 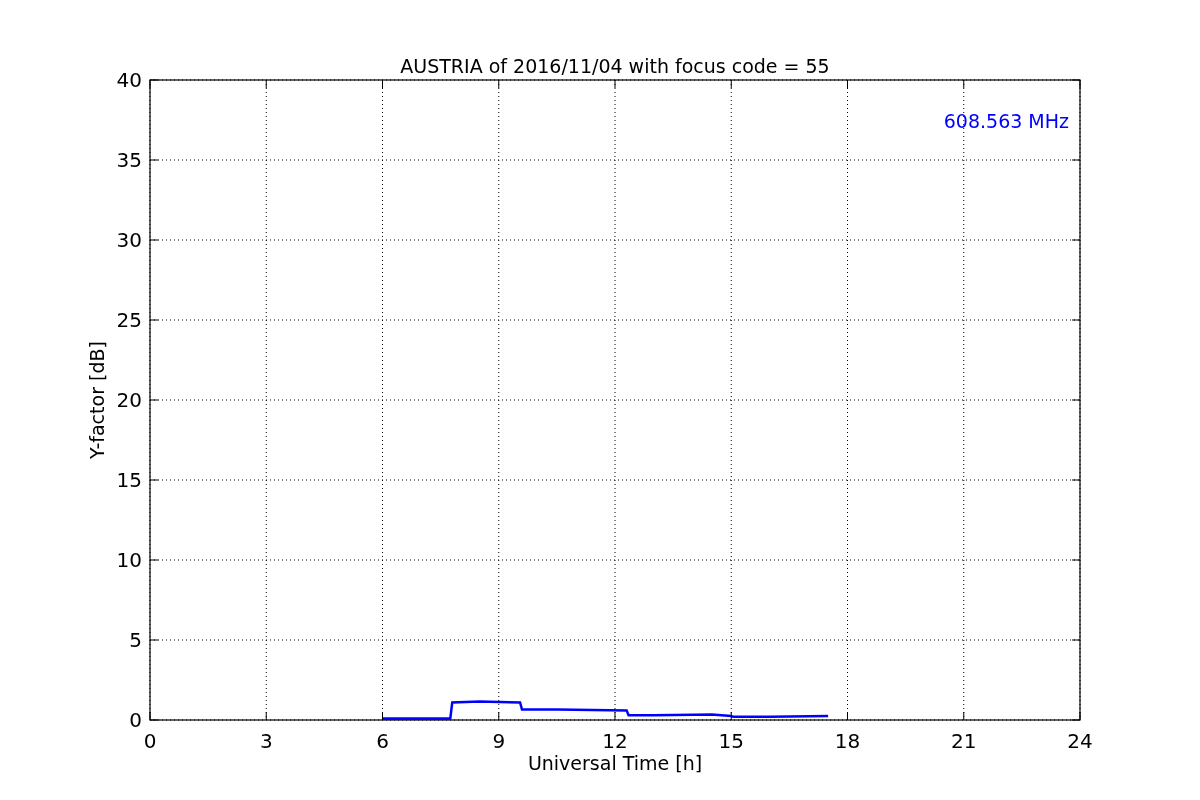 I want to click on y-tick-label: 40, so click(x=129, y=80).